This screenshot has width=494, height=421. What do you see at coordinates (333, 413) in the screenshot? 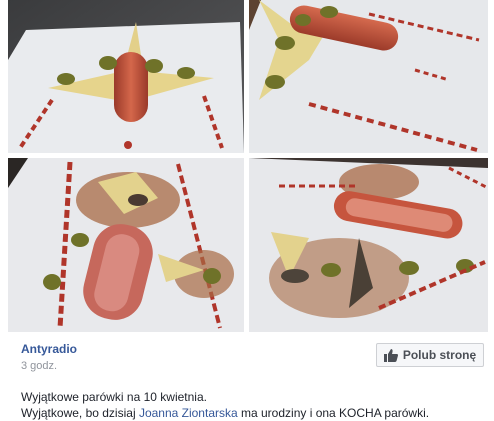
I see `post-text-line-2-end: ma urodziny i ona KOCHA parówki.` at bounding box center [333, 413].